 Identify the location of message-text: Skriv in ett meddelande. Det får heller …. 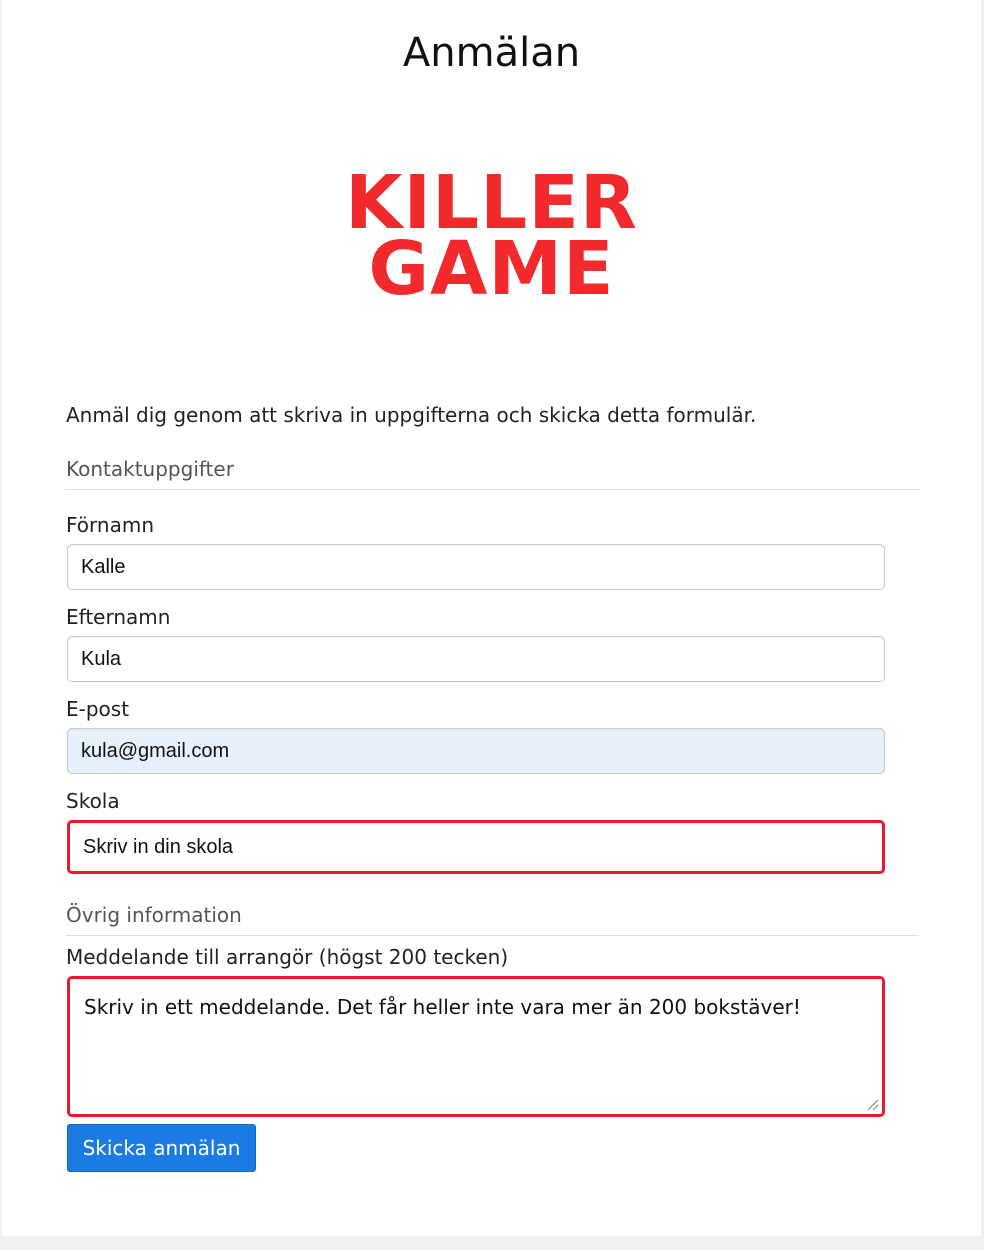
(442, 1007).